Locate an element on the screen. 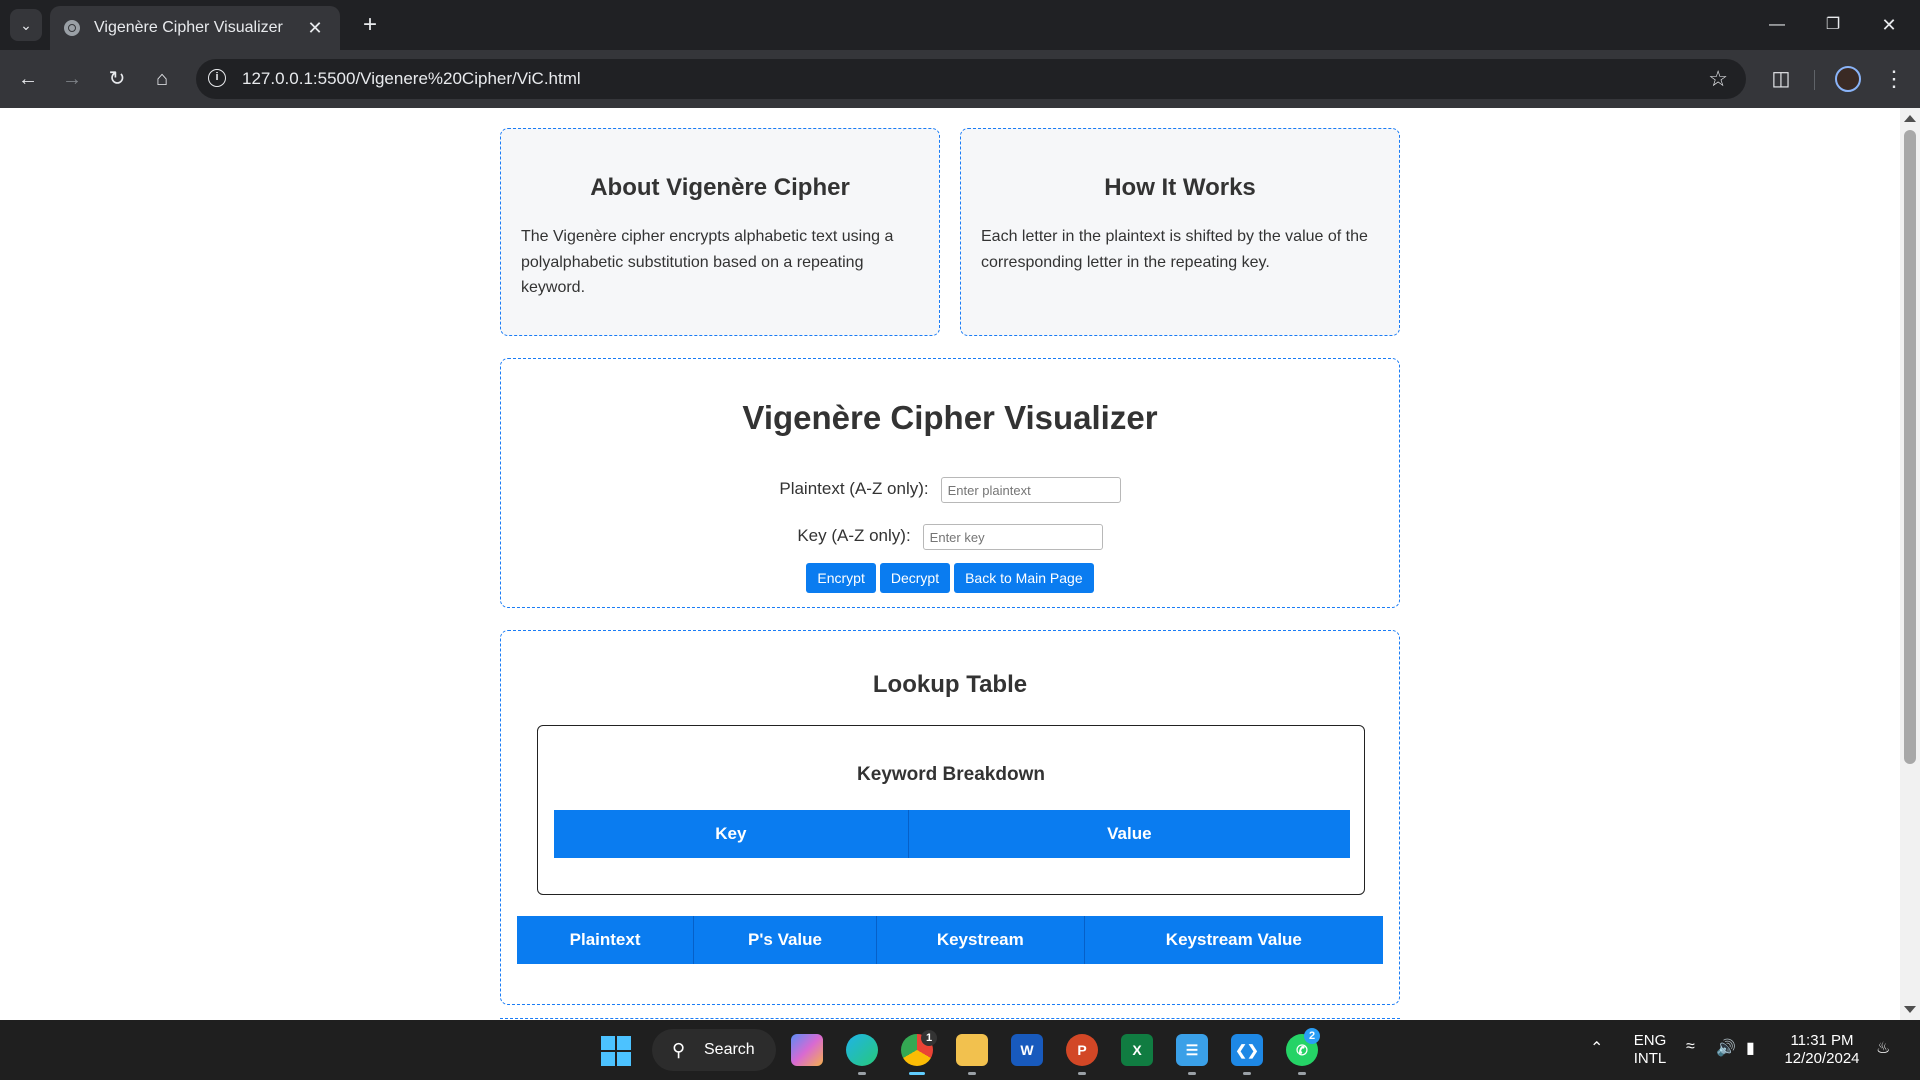 The height and width of the screenshot is (1080, 1920). whatsapp-running-indicator is located at coordinates (1302, 1073).